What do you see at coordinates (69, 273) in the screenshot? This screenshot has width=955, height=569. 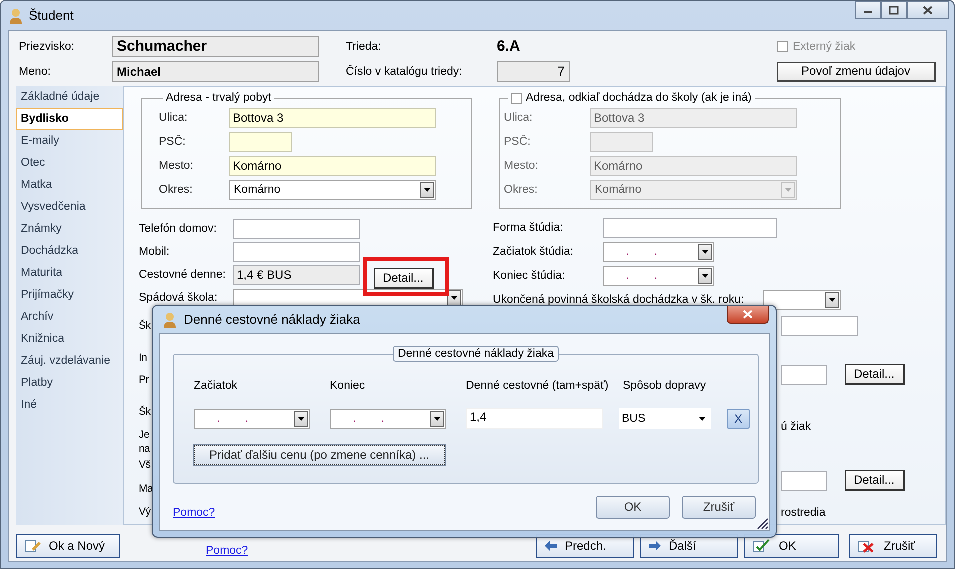 I see `sidebar-item: Maturita` at bounding box center [69, 273].